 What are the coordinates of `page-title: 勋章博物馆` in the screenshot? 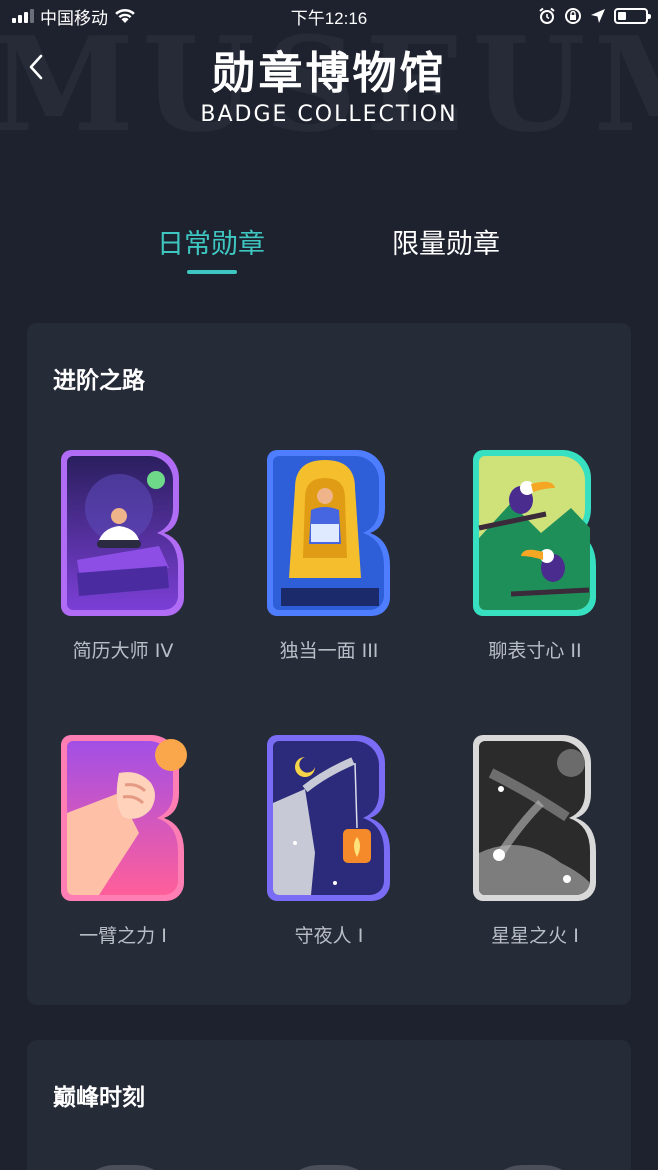 It's located at (329, 73).